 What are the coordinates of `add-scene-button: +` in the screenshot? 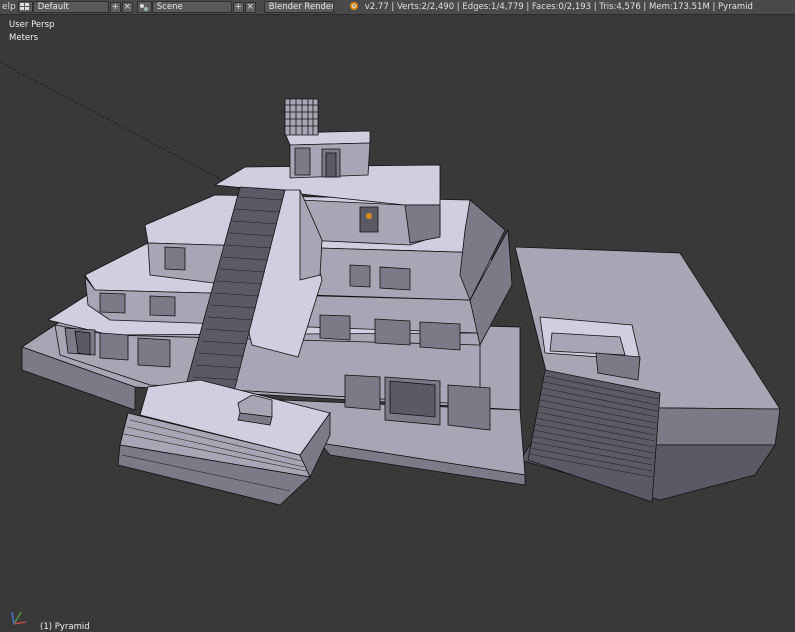 It's located at (238, 7).